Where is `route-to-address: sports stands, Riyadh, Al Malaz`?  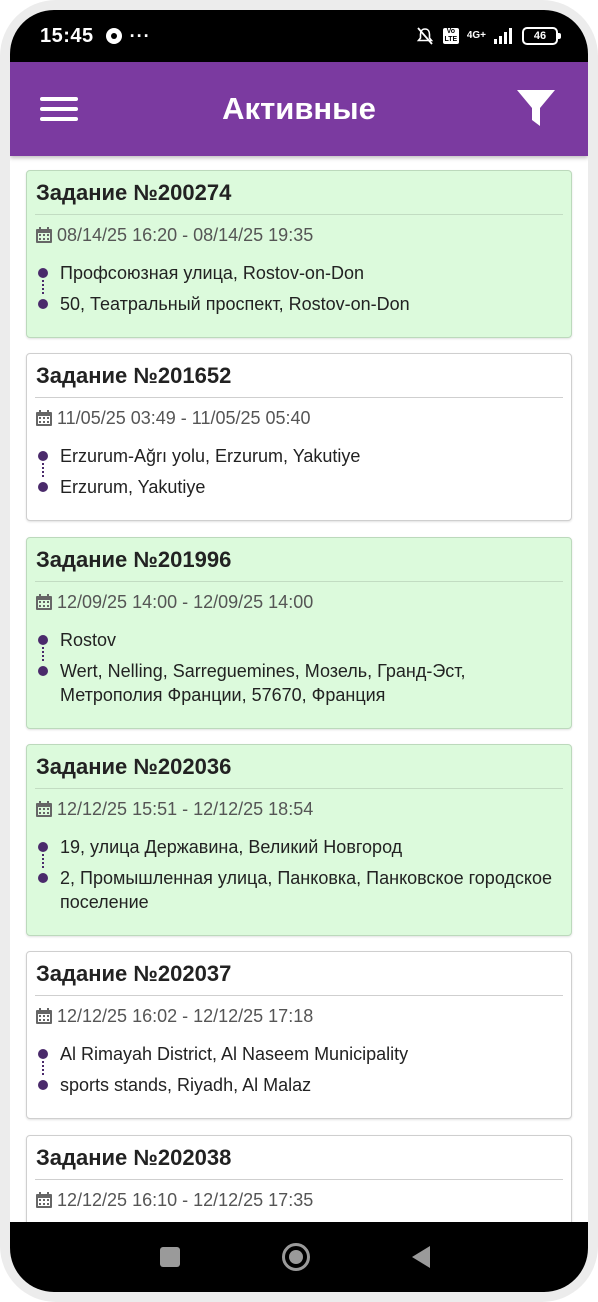 route-to-address: sports stands, Riyadh, Al Malaz is located at coordinates (186, 1085).